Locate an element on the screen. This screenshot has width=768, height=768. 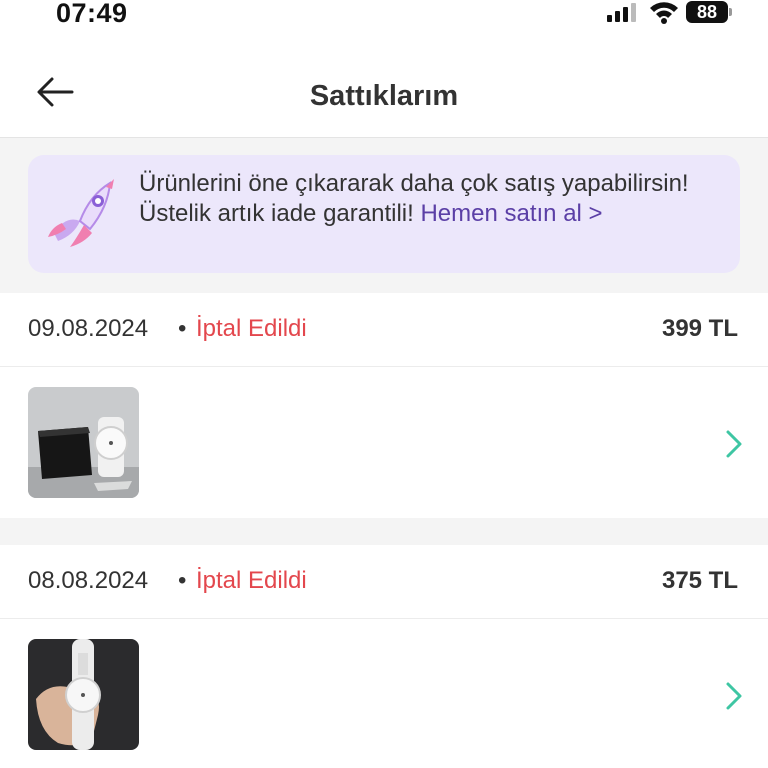
battery-icon: 88 is located at coordinates (709, 12).